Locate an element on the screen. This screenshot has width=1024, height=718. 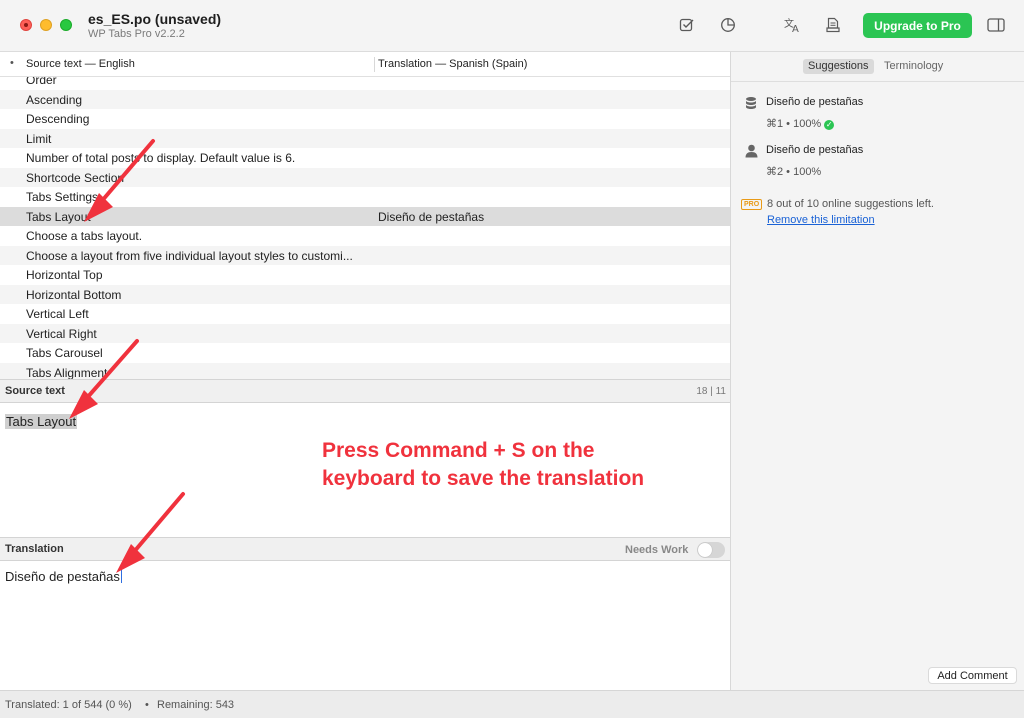
verified-check-icon: ✓ is located at coordinates (829, 125).